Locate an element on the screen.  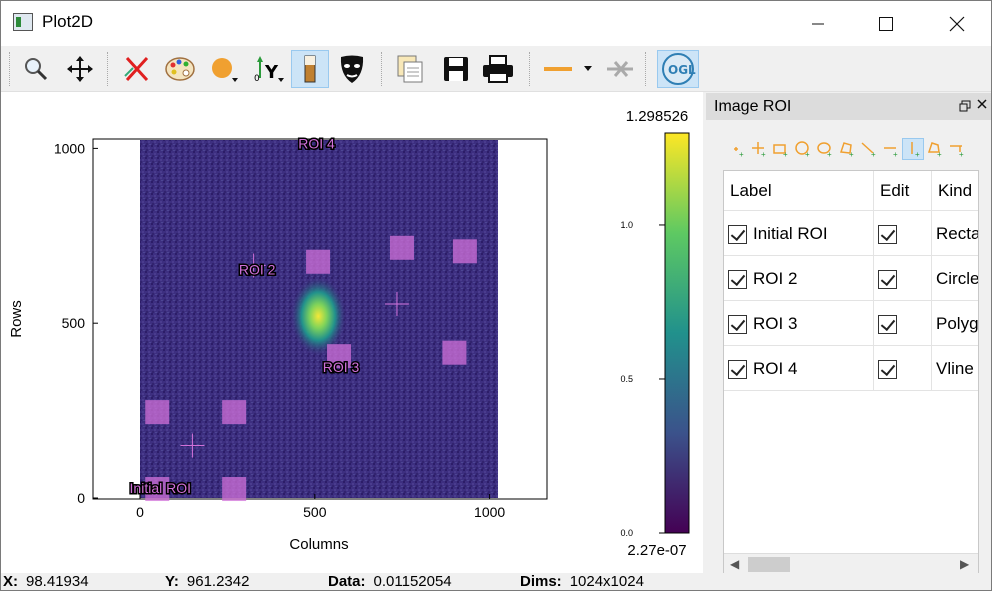
roi-vline-tool: + is located at coordinates (913, 149).